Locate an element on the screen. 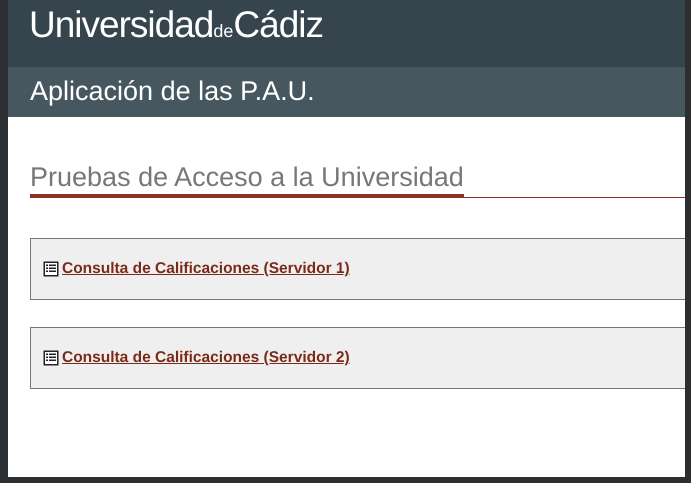 The width and height of the screenshot is (691, 483). link: Consulta de Calificaciones (Servidor 1) is located at coordinates (206, 269).